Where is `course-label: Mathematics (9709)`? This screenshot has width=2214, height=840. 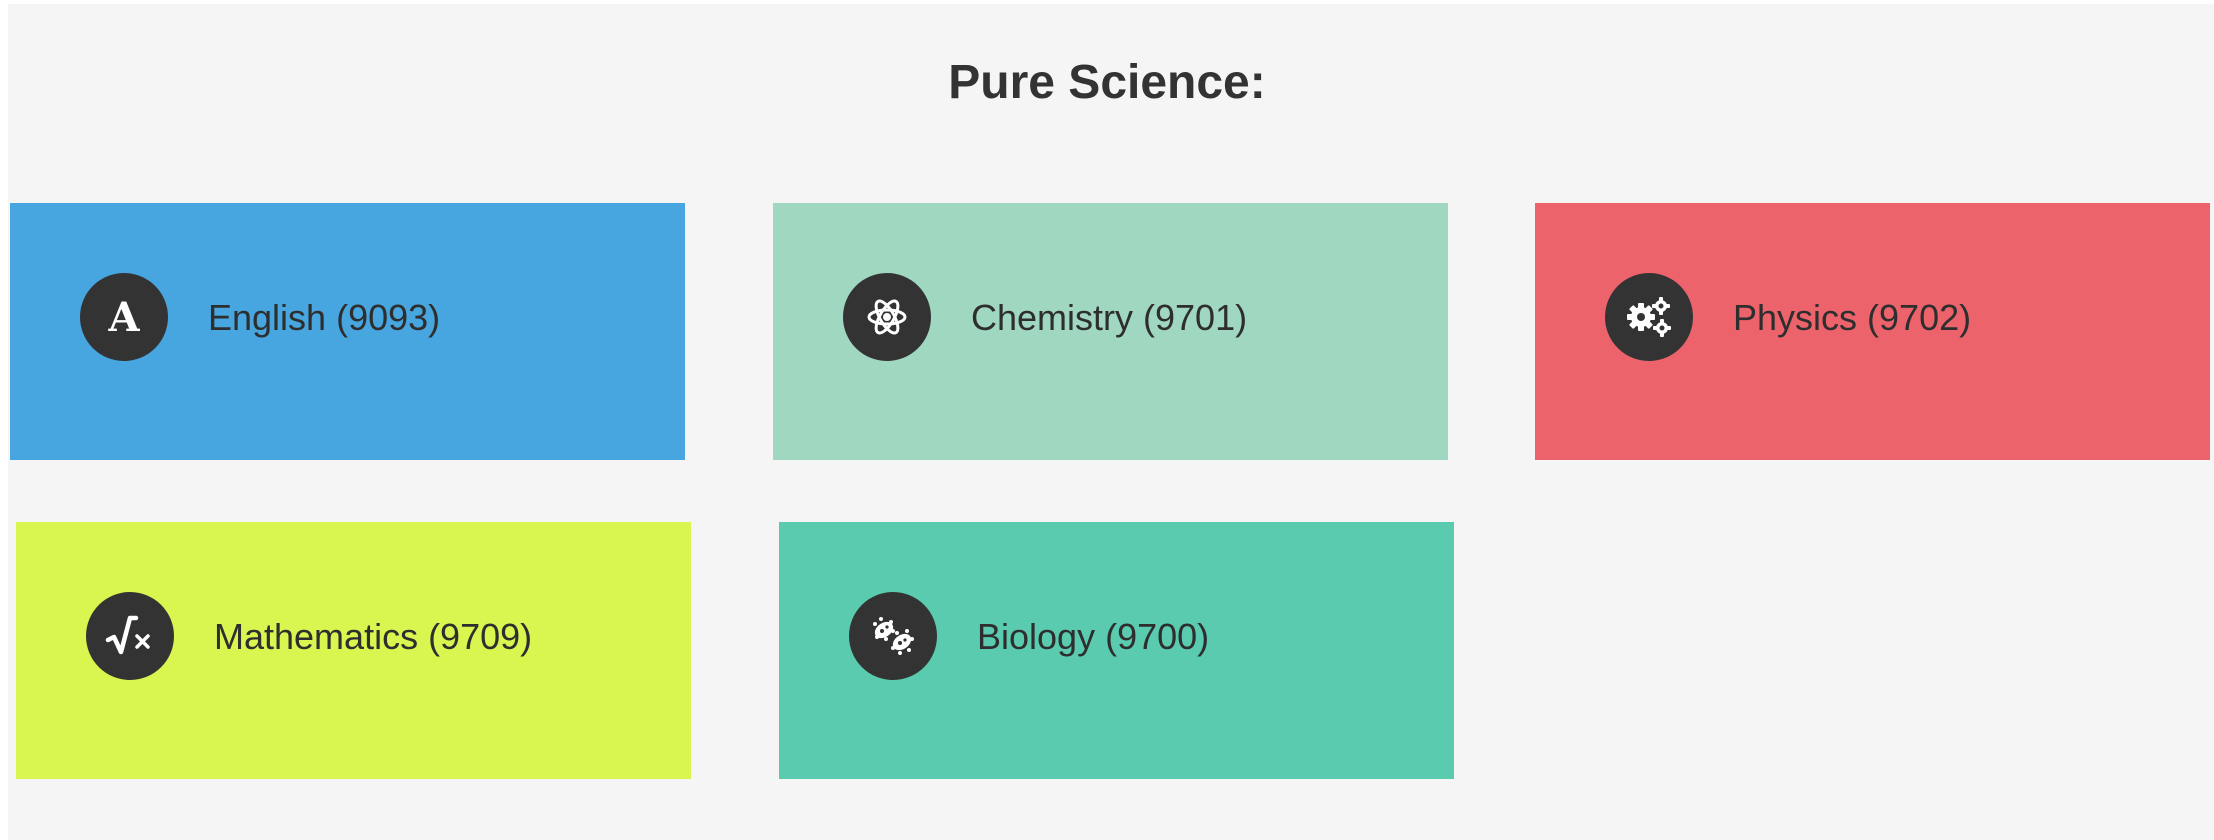
course-label: Mathematics (9709) is located at coordinates (373, 636).